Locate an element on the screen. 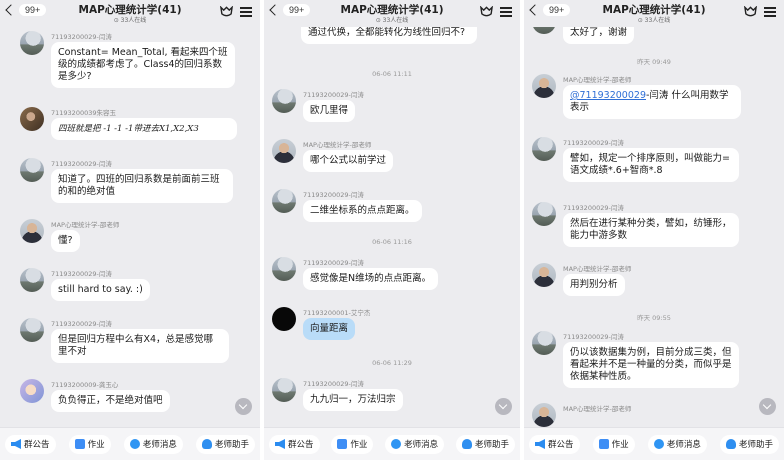 This screenshot has height=460, width=784. message-bubble: 二维坐标系的点点距离。 is located at coordinates (362, 211).